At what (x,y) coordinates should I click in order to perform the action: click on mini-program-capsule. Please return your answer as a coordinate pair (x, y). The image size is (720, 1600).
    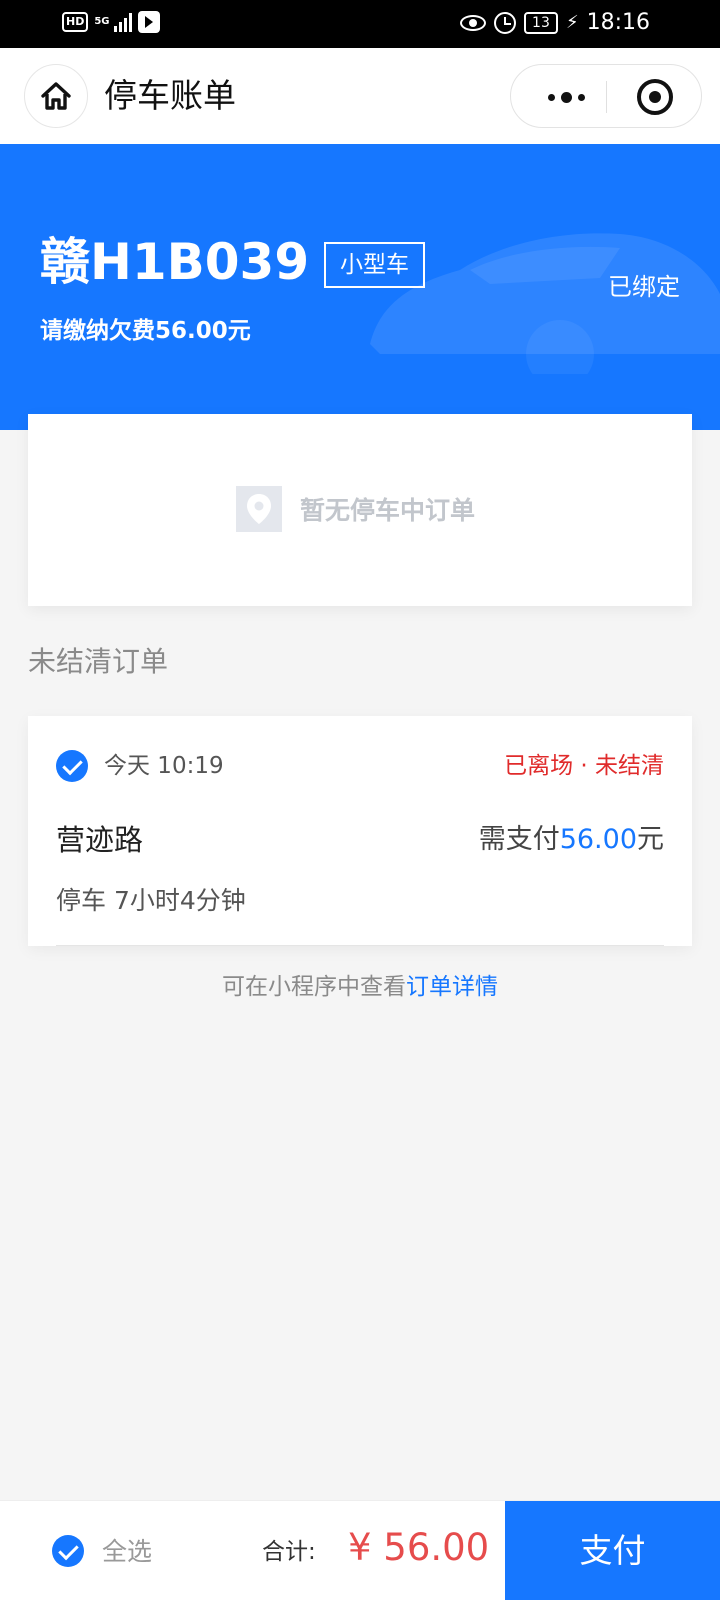
    Looking at the image, I should click on (606, 96).